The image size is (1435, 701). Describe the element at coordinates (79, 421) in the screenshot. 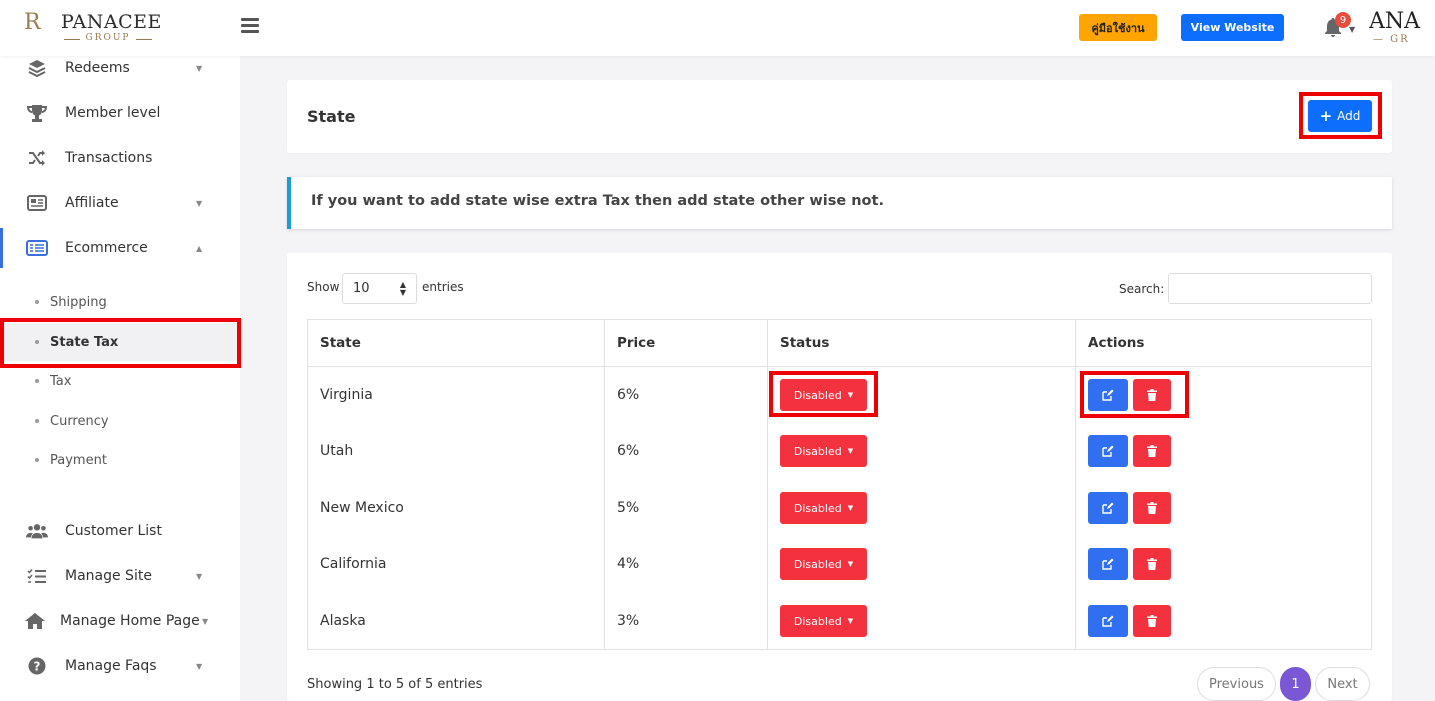

I see `sidebar-subitem-label: Currency` at that location.